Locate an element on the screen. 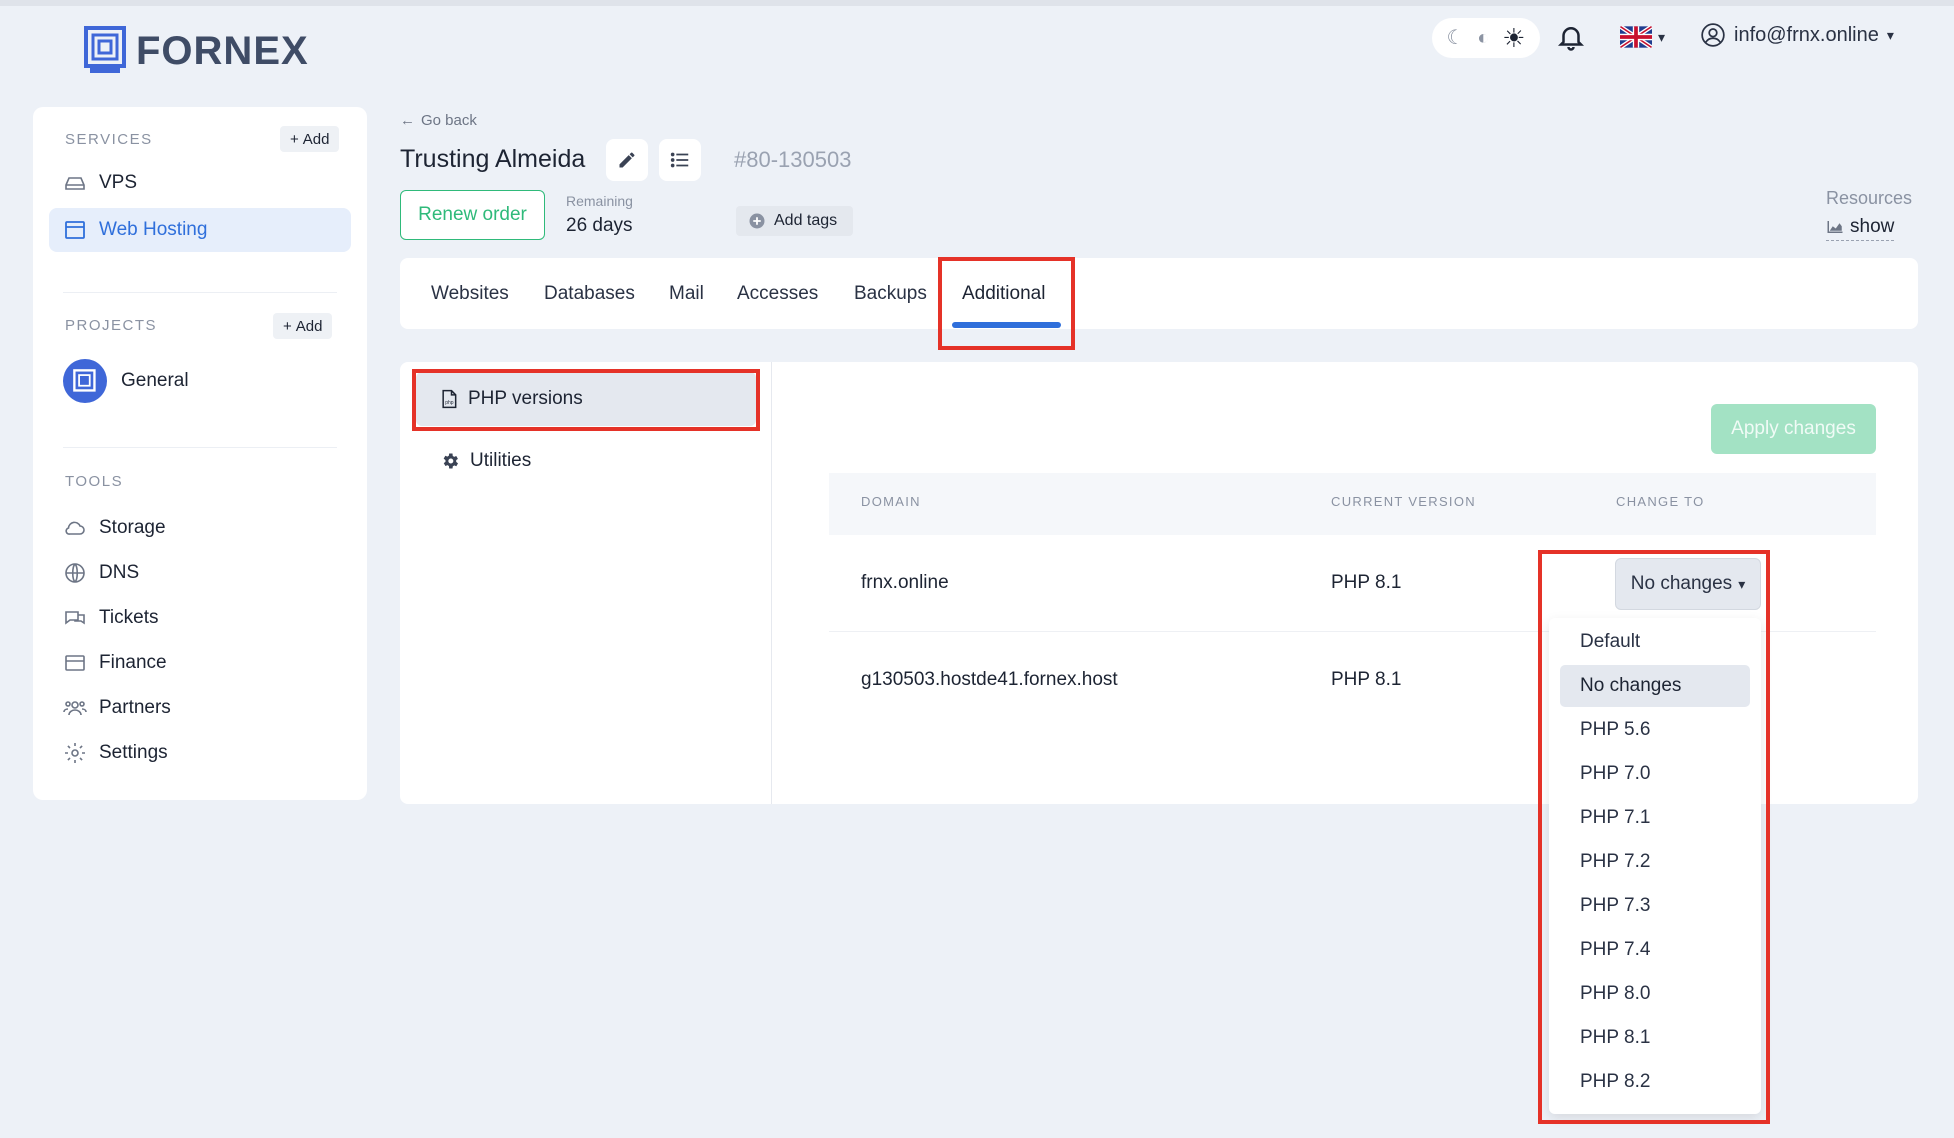 This screenshot has width=1954, height=1138. sidebar-item-label: Web Hosting is located at coordinates (153, 229).